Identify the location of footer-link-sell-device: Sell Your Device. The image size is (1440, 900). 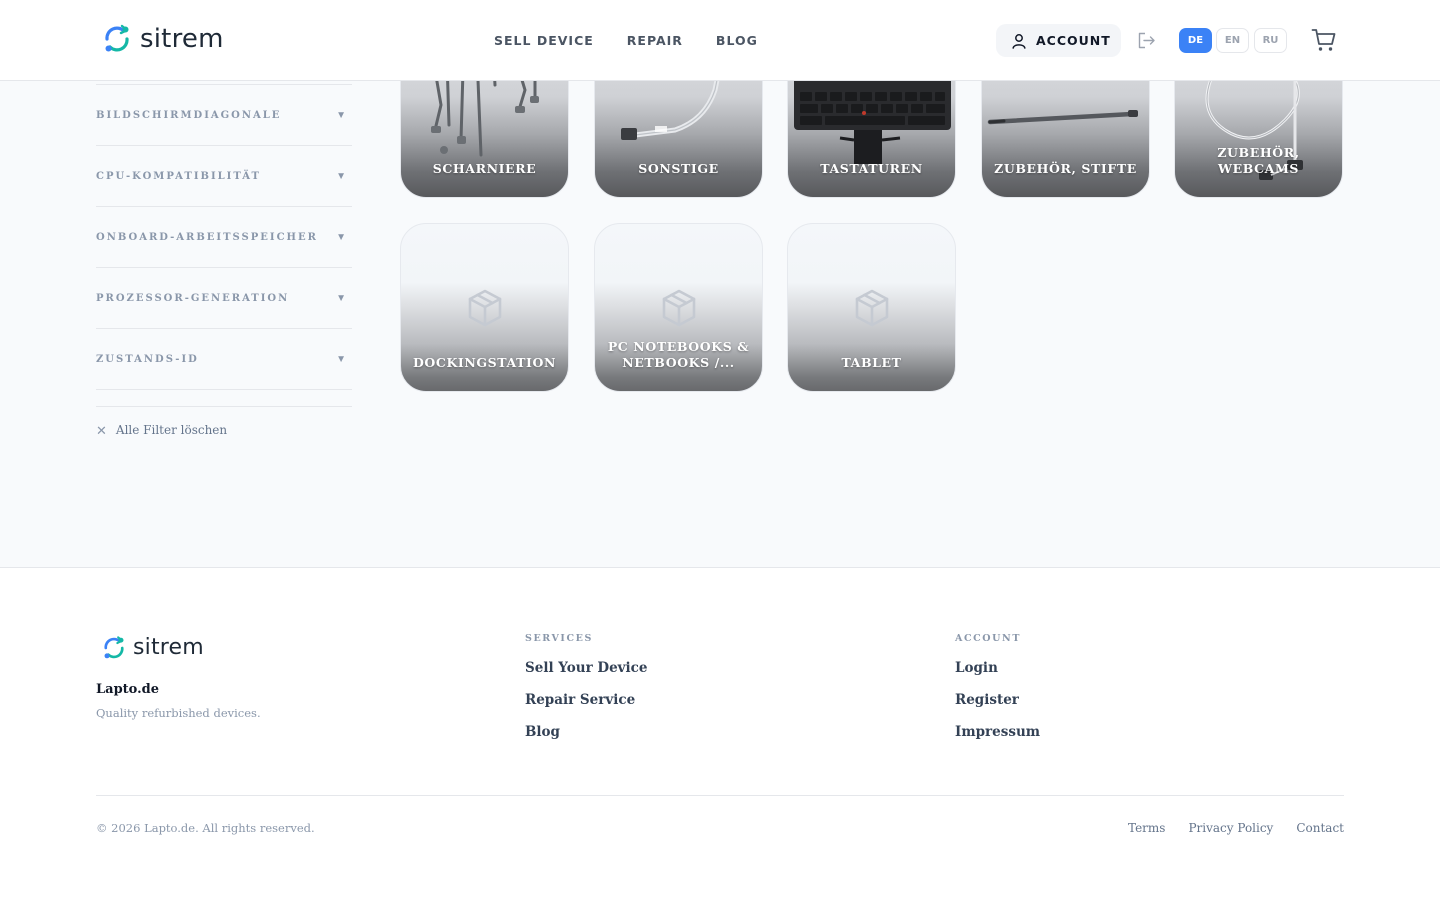
(586, 676).